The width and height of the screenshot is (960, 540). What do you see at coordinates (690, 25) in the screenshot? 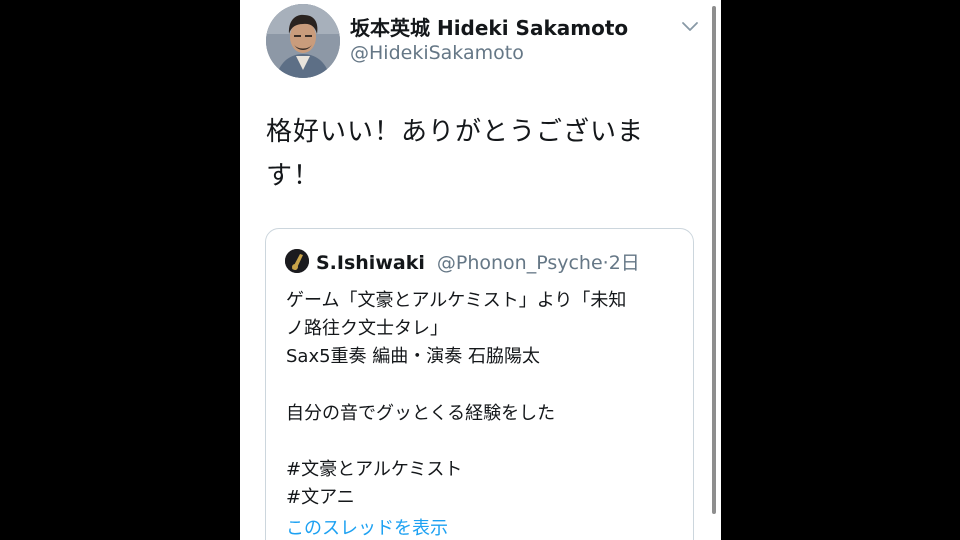
I see `chevron-down-icon` at bounding box center [690, 25].